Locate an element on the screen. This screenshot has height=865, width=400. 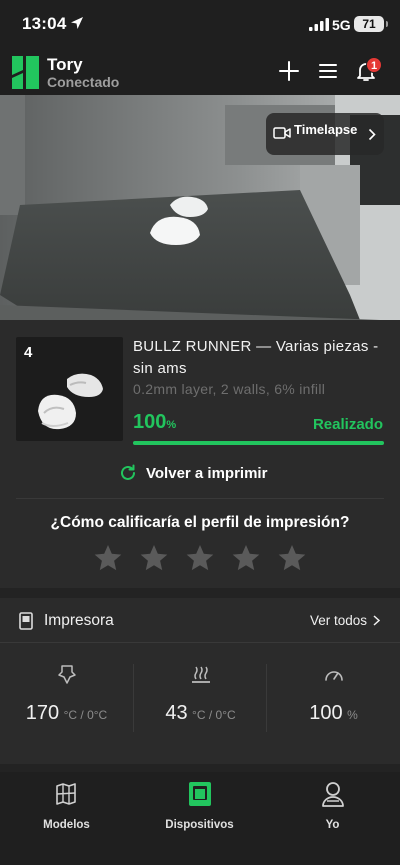
see-all-link: Ver todos is located at coordinates (345, 620).